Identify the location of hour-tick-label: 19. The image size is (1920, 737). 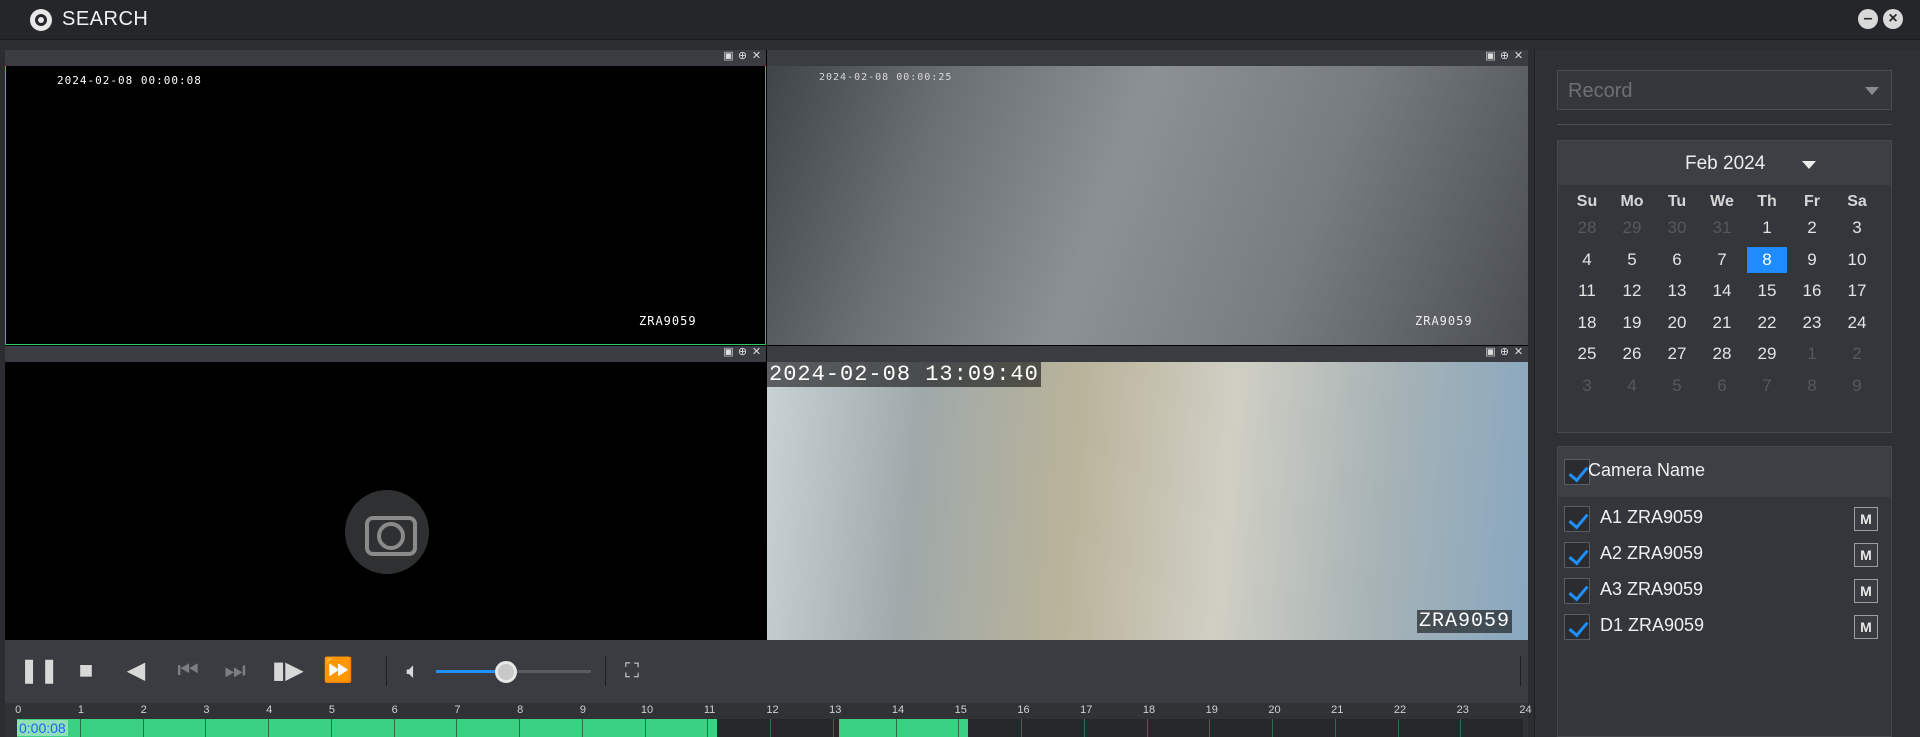
(1211, 710).